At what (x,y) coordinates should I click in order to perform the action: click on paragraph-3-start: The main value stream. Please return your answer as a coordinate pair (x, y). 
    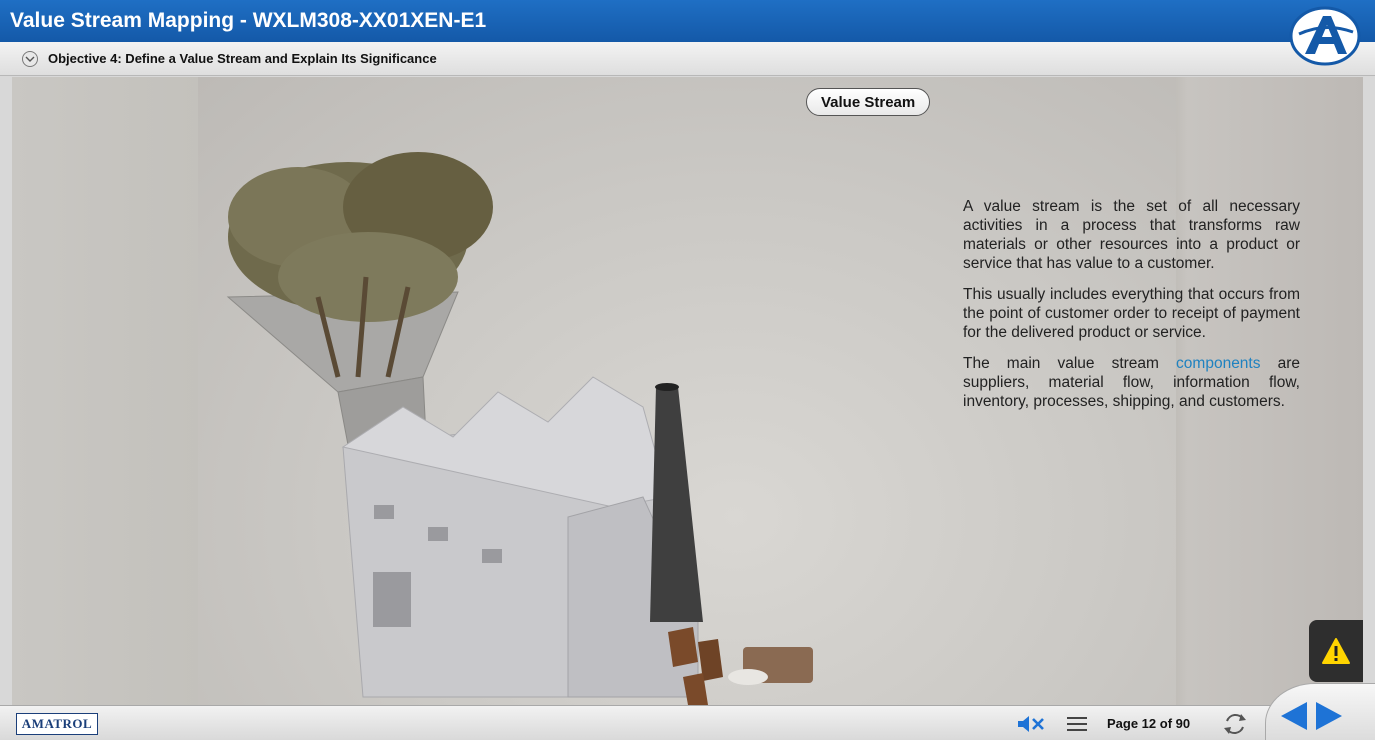
    Looking at the image, I should click on (1070, 363).